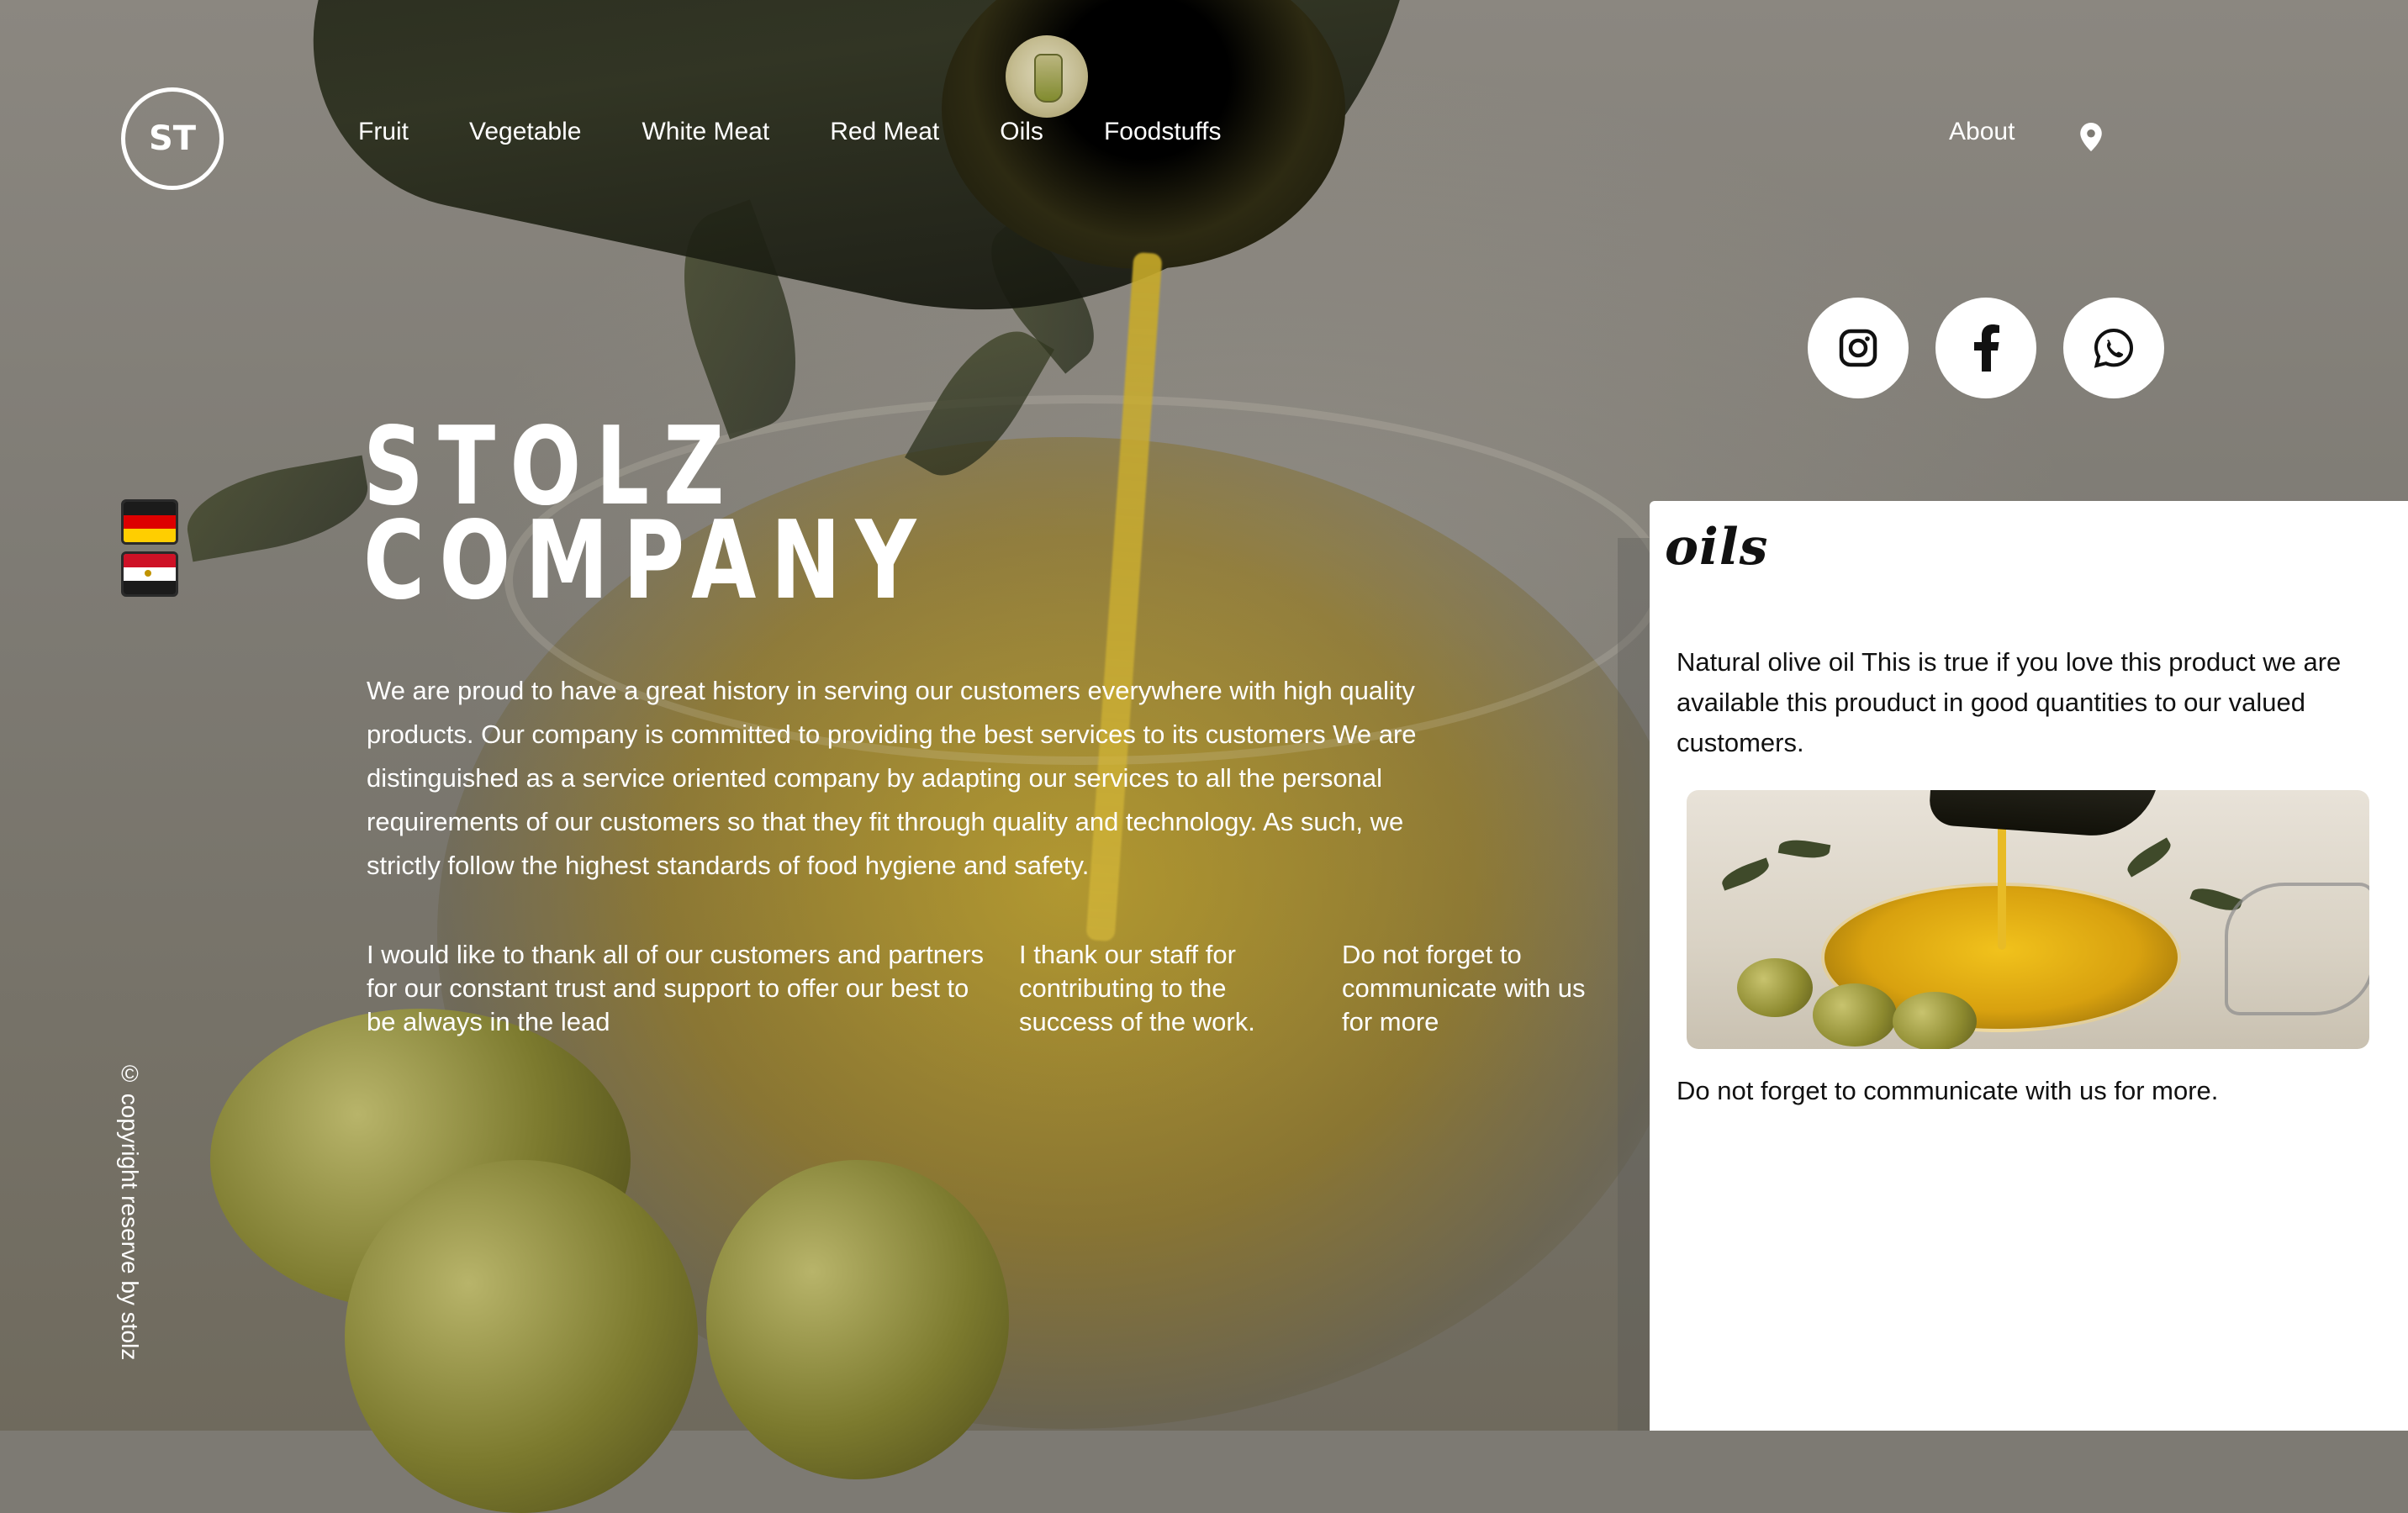  Describe the element at coordinates (884, 132) in the screenshot. I see `nav-item-red-meat: Red Meat` at that location.